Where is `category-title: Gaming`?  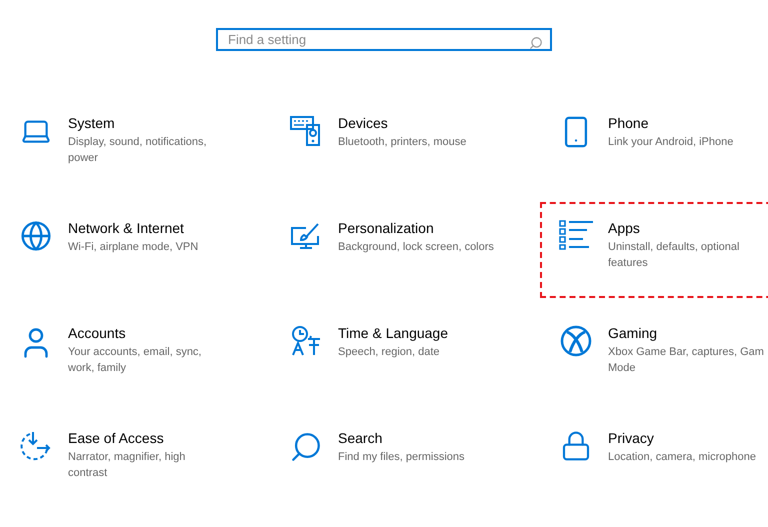 category-title: Gaming is located at coordinates (633, 333).